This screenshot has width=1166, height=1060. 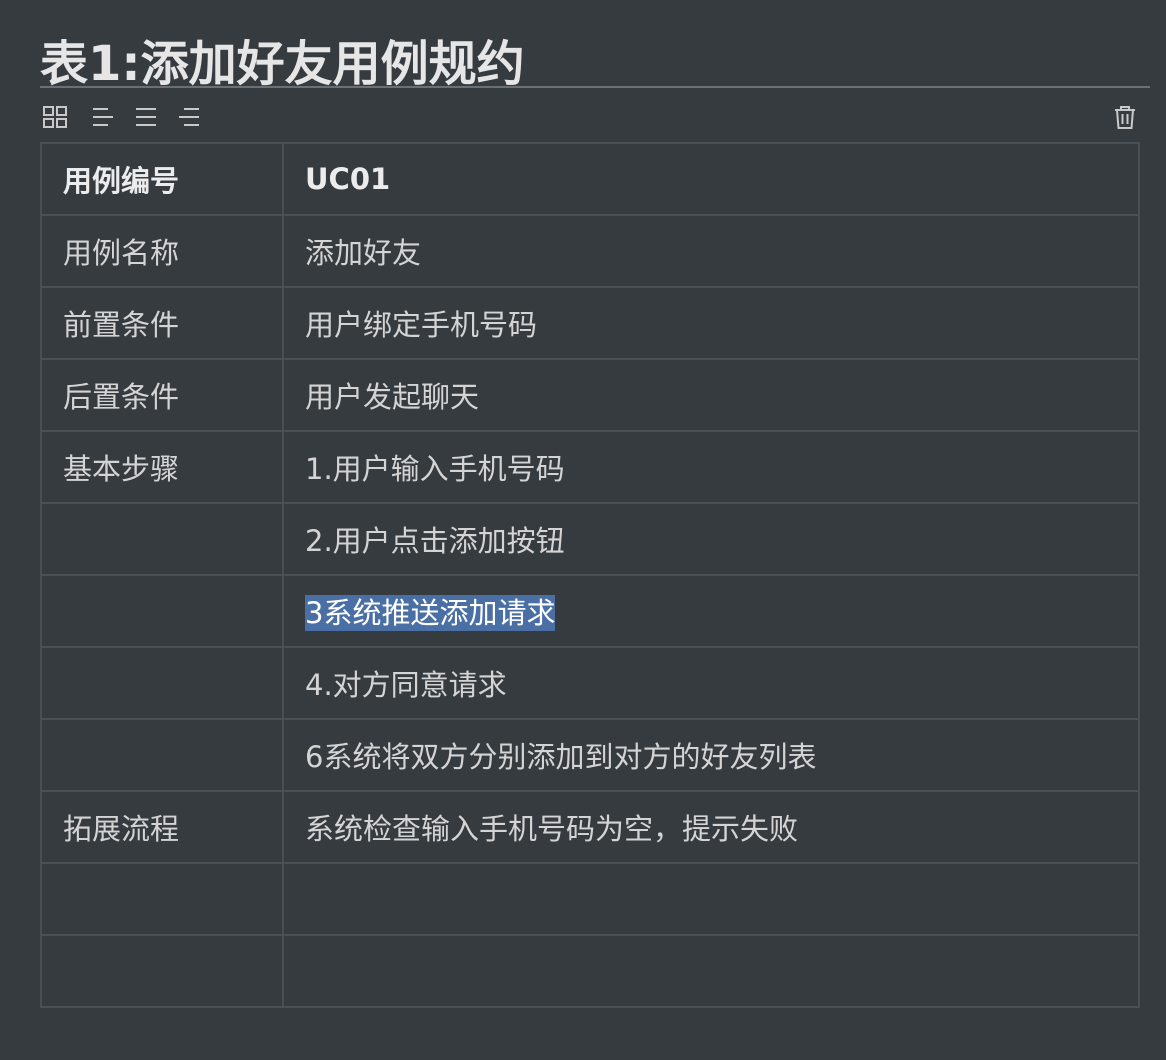 I want to click on table-row: 3系统推送添加请求, so click(x=590, y=611).